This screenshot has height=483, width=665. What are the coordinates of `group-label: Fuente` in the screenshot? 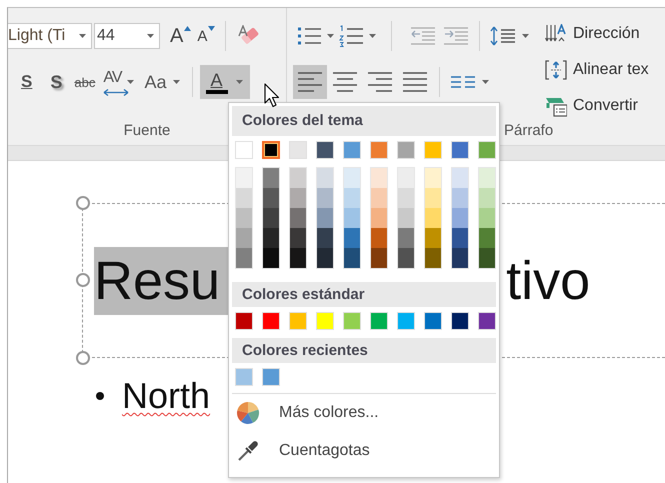 It's located at (147, 130).